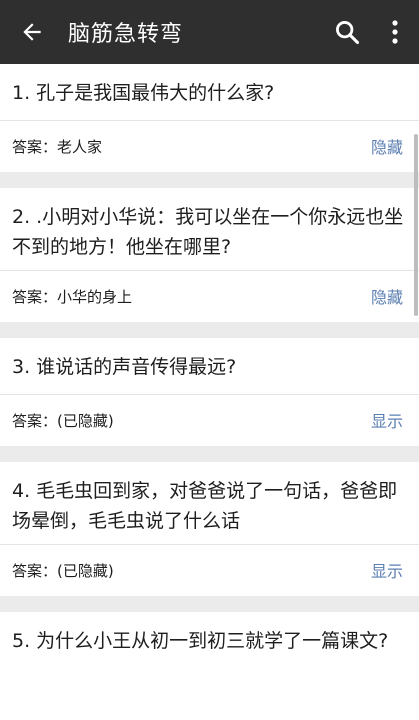  I want to click on scrollbar, so click(416, 225).